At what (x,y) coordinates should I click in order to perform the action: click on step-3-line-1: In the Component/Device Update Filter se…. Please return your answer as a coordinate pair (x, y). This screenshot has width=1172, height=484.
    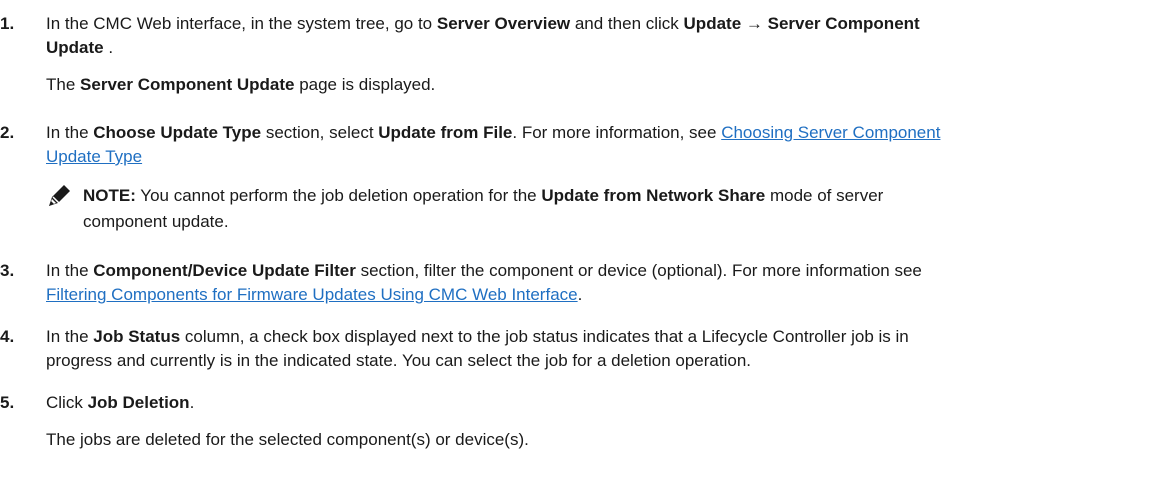
    Looking at the image, I should click on (484, 271).